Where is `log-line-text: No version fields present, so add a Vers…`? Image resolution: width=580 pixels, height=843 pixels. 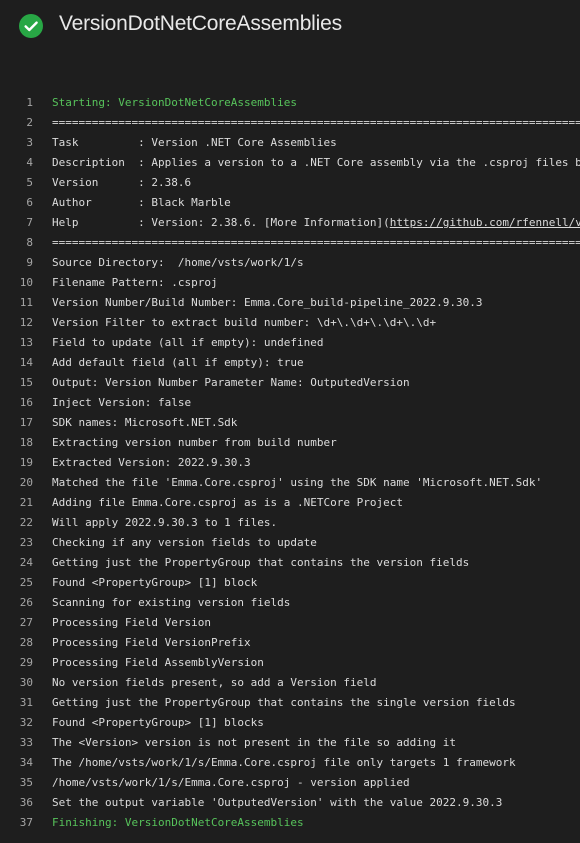
log-line-text: No version fields present, so add a Vers… is located at coordinates (214, 683).